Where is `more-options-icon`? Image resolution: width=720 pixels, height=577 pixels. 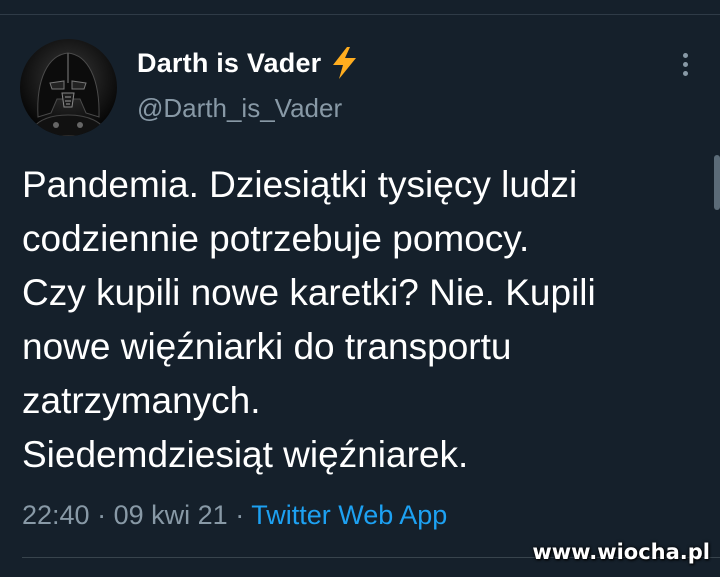
more-options-icon is located at coordinates (685, 66).